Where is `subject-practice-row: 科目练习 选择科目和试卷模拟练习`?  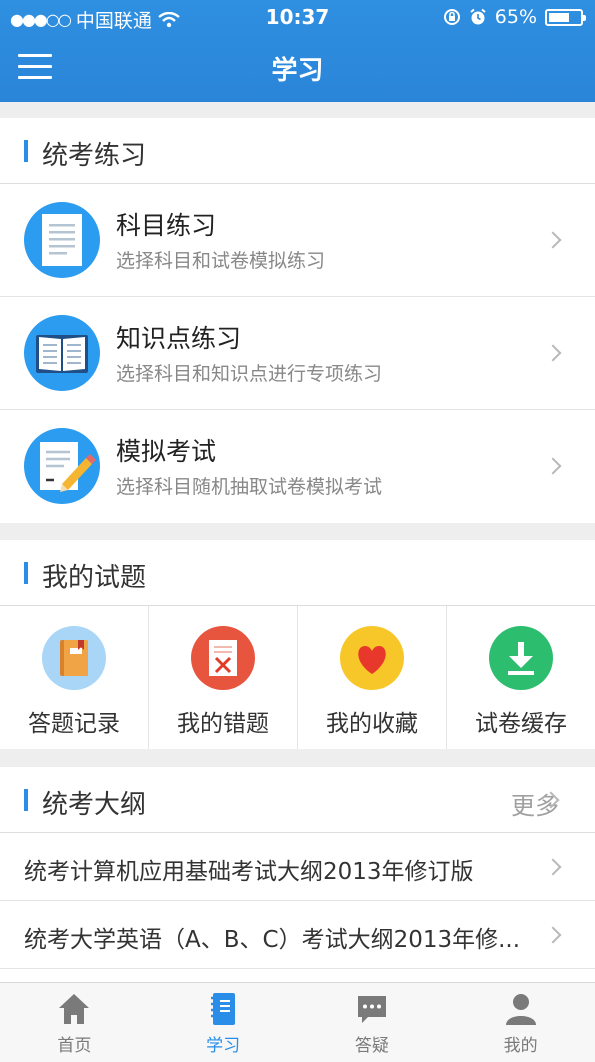 subject-practice-row: 科目练习 选择科目和试卷模拟练习 is located at coordinates (297, 240).